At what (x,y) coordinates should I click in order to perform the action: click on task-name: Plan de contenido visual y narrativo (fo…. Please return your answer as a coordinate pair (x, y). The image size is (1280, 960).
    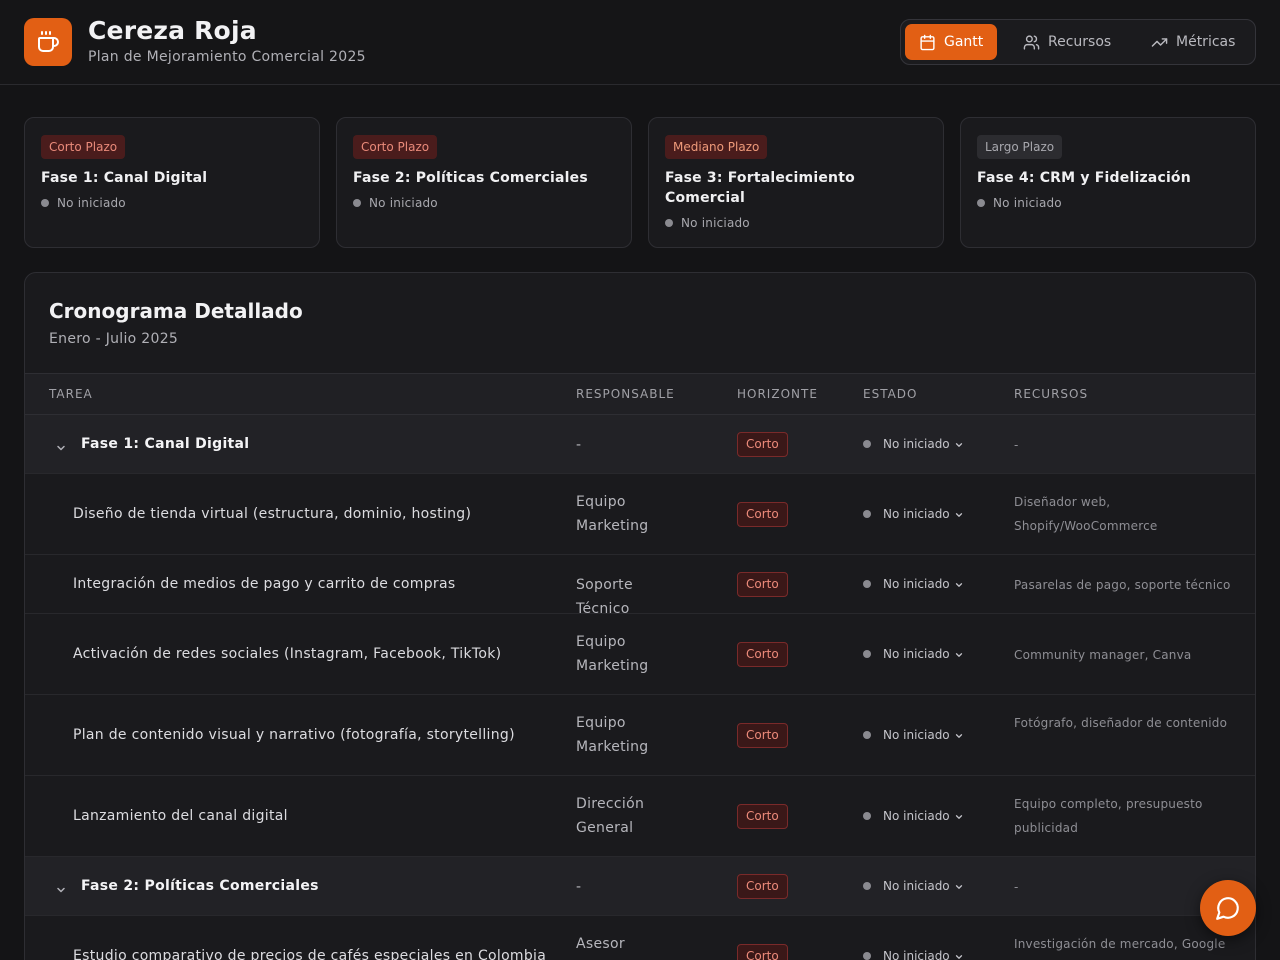
    Looking at the image, I should click on (294, 734).